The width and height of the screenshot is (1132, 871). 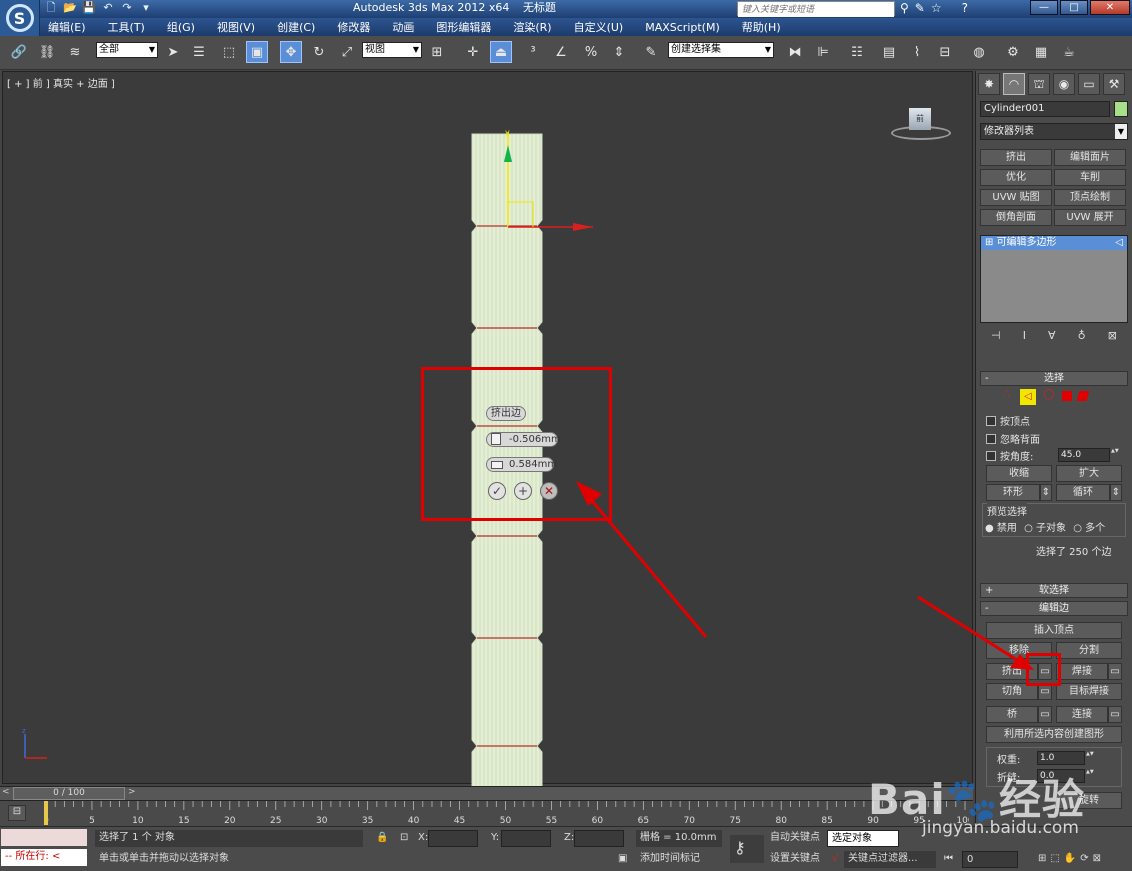 What do you see at coordinates (1039, 84) in the screenshot?
I see `hierarchy-tab-icon: ⛫` at bounding box center [1039, 84].